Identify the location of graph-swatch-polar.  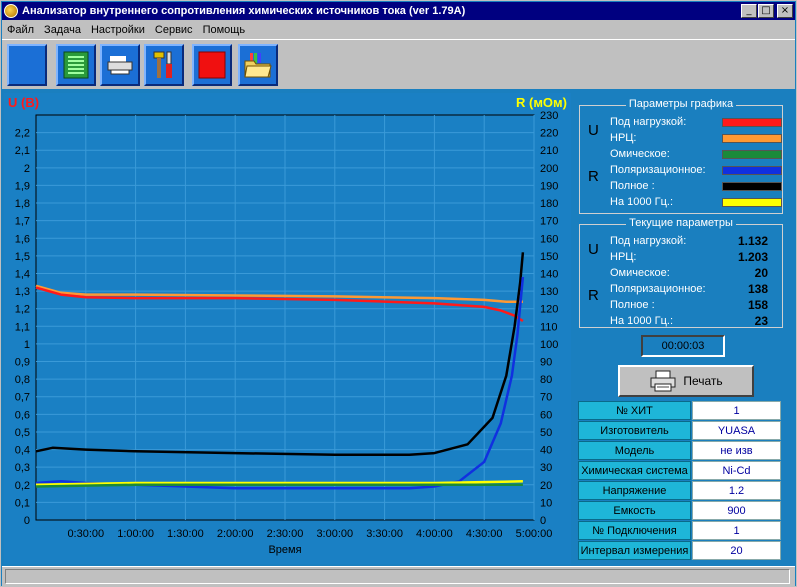
(752, 170).